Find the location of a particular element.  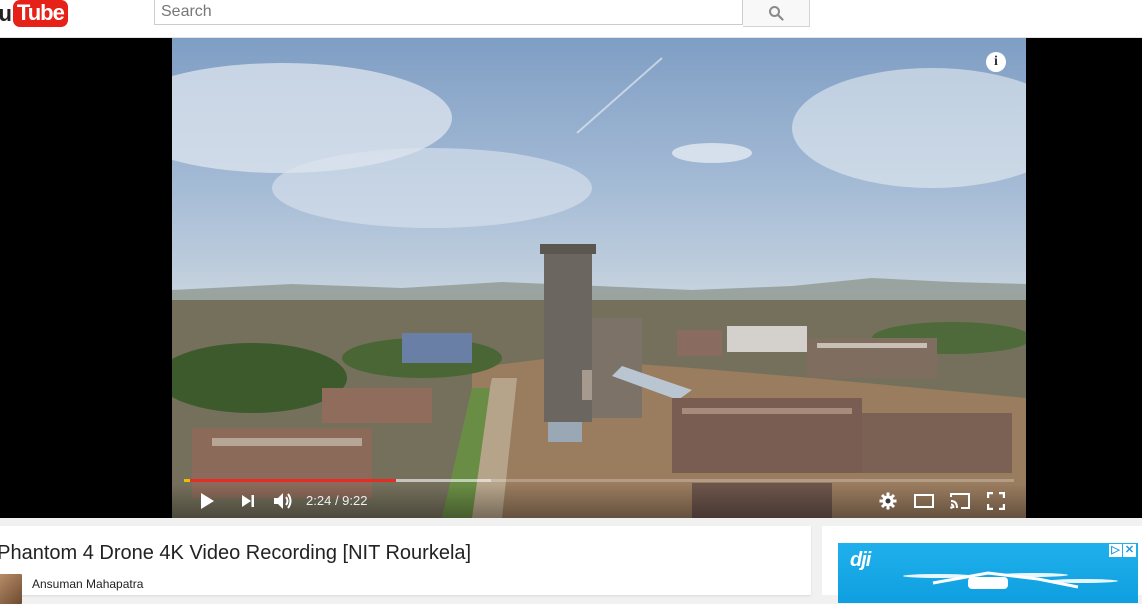

adchoices-icon: ▷ is located at coordinates (1115, 550).